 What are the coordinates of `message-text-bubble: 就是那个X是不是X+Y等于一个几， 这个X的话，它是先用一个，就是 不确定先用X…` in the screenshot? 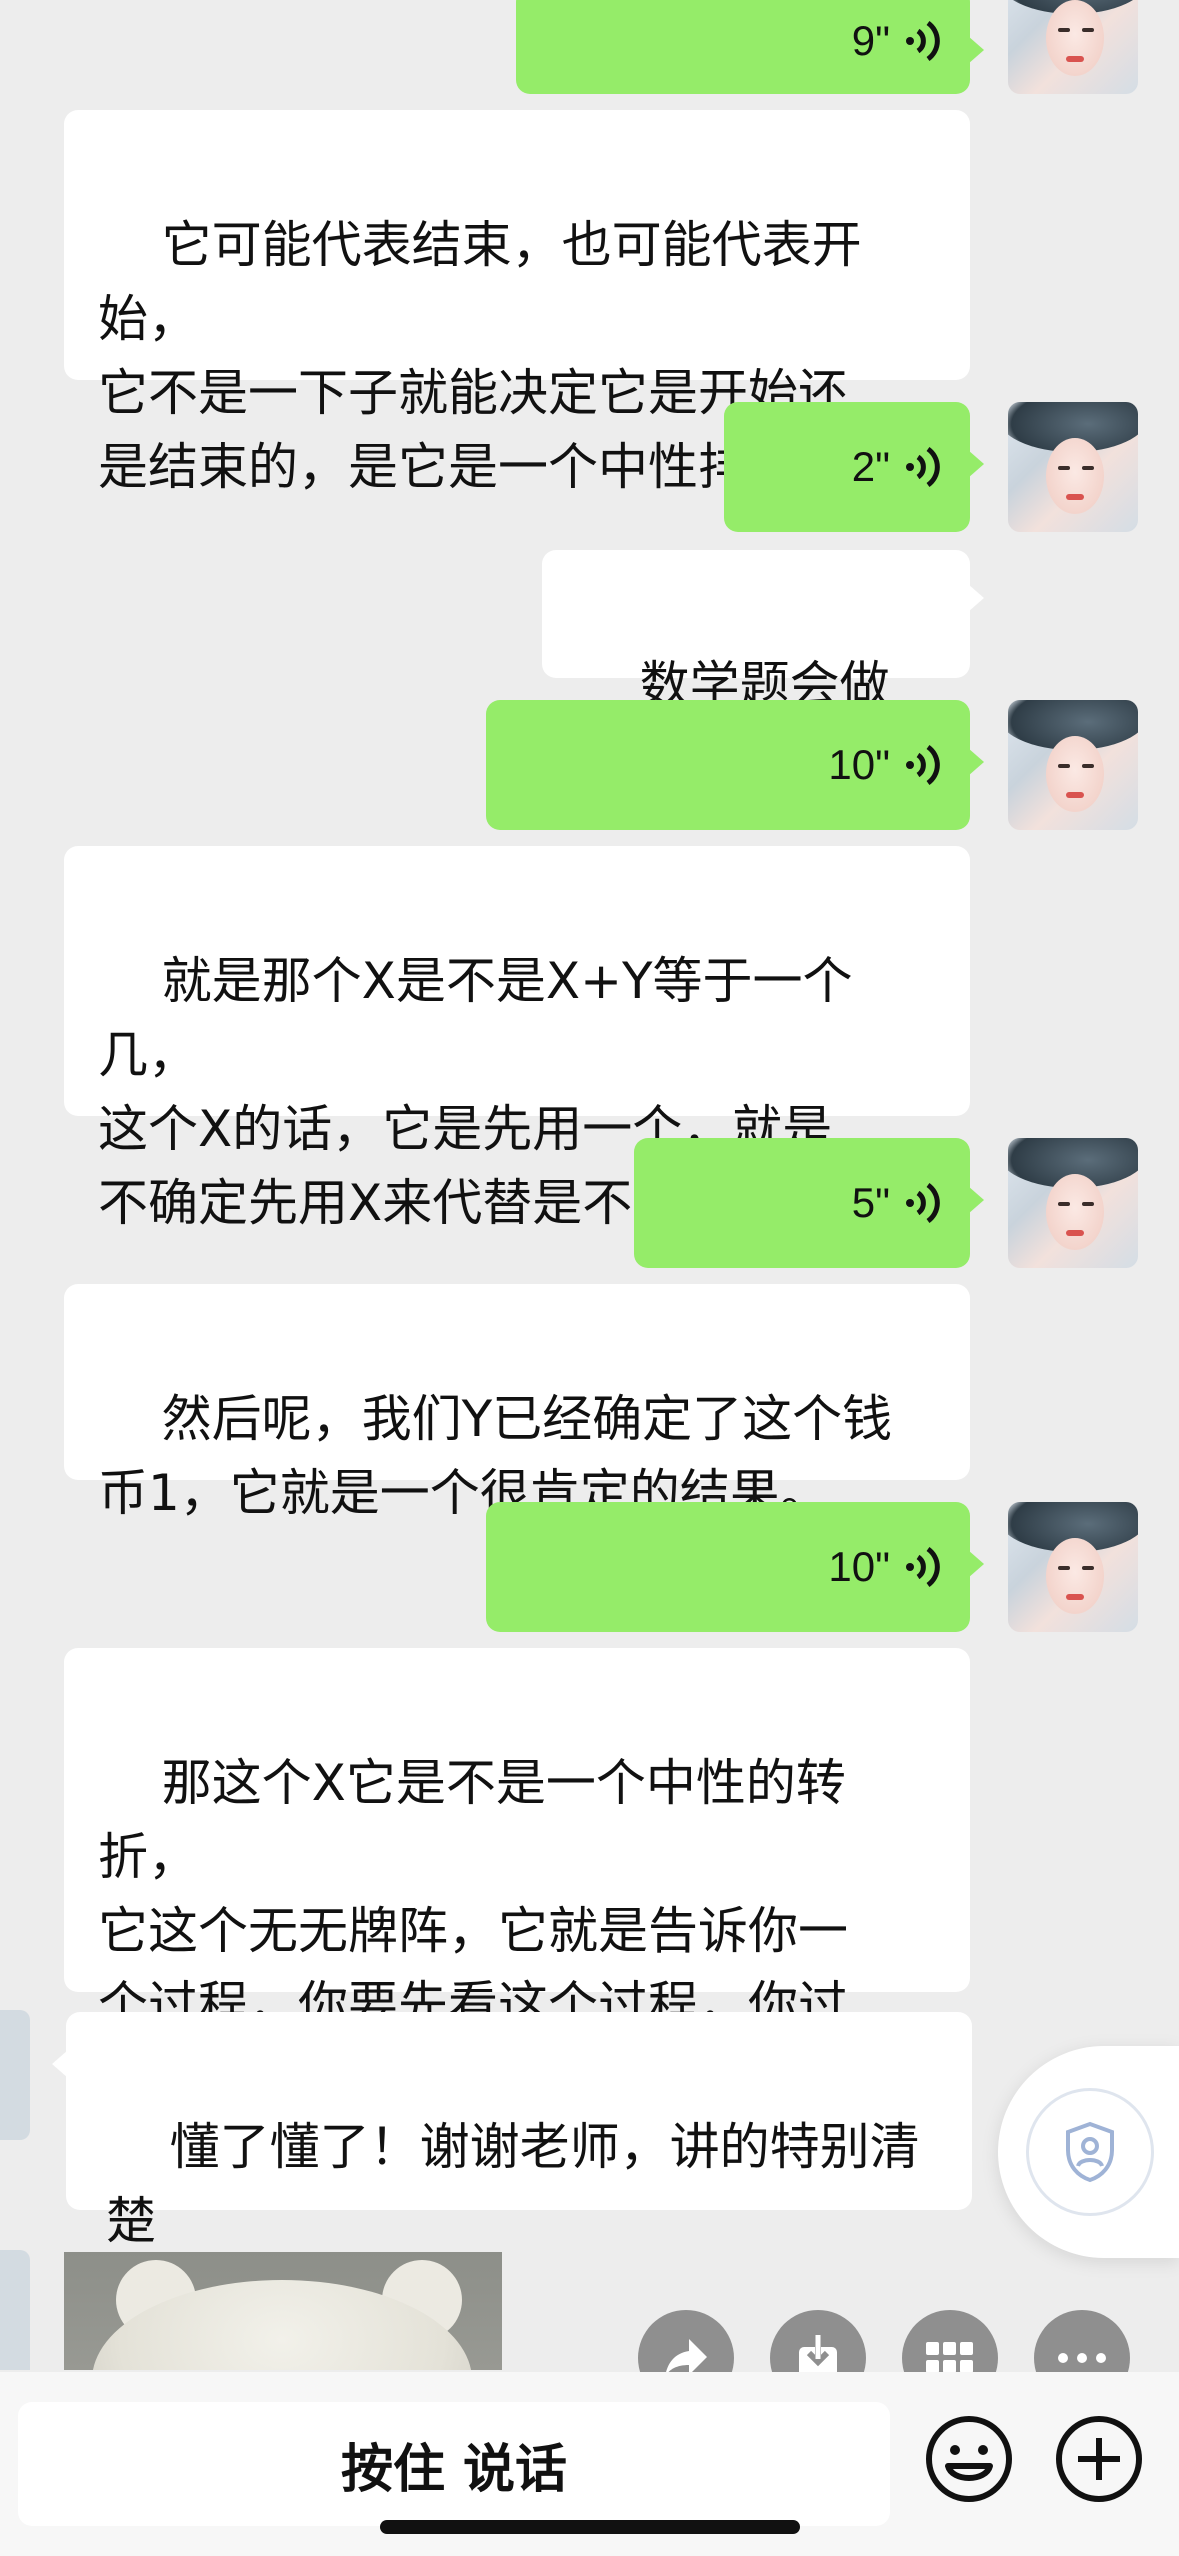 It's located at (517, 1039).